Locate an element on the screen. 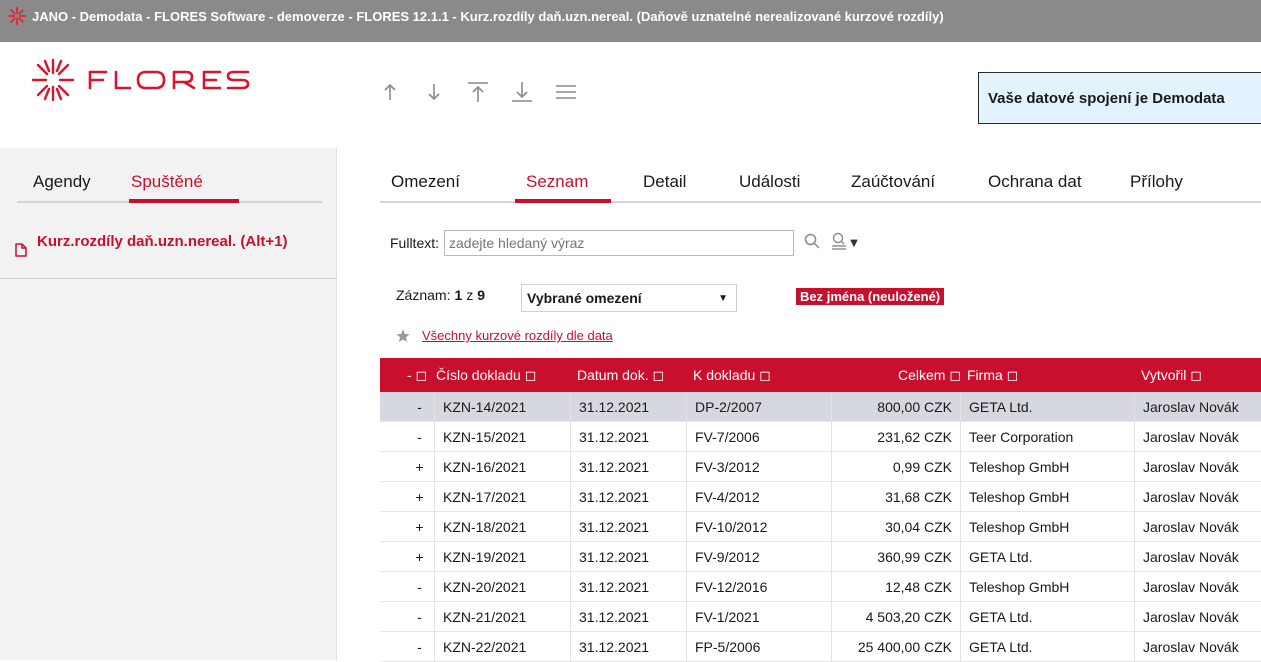  sidebar-tab-agendy: Agendy is located at coordinates (62, 182).